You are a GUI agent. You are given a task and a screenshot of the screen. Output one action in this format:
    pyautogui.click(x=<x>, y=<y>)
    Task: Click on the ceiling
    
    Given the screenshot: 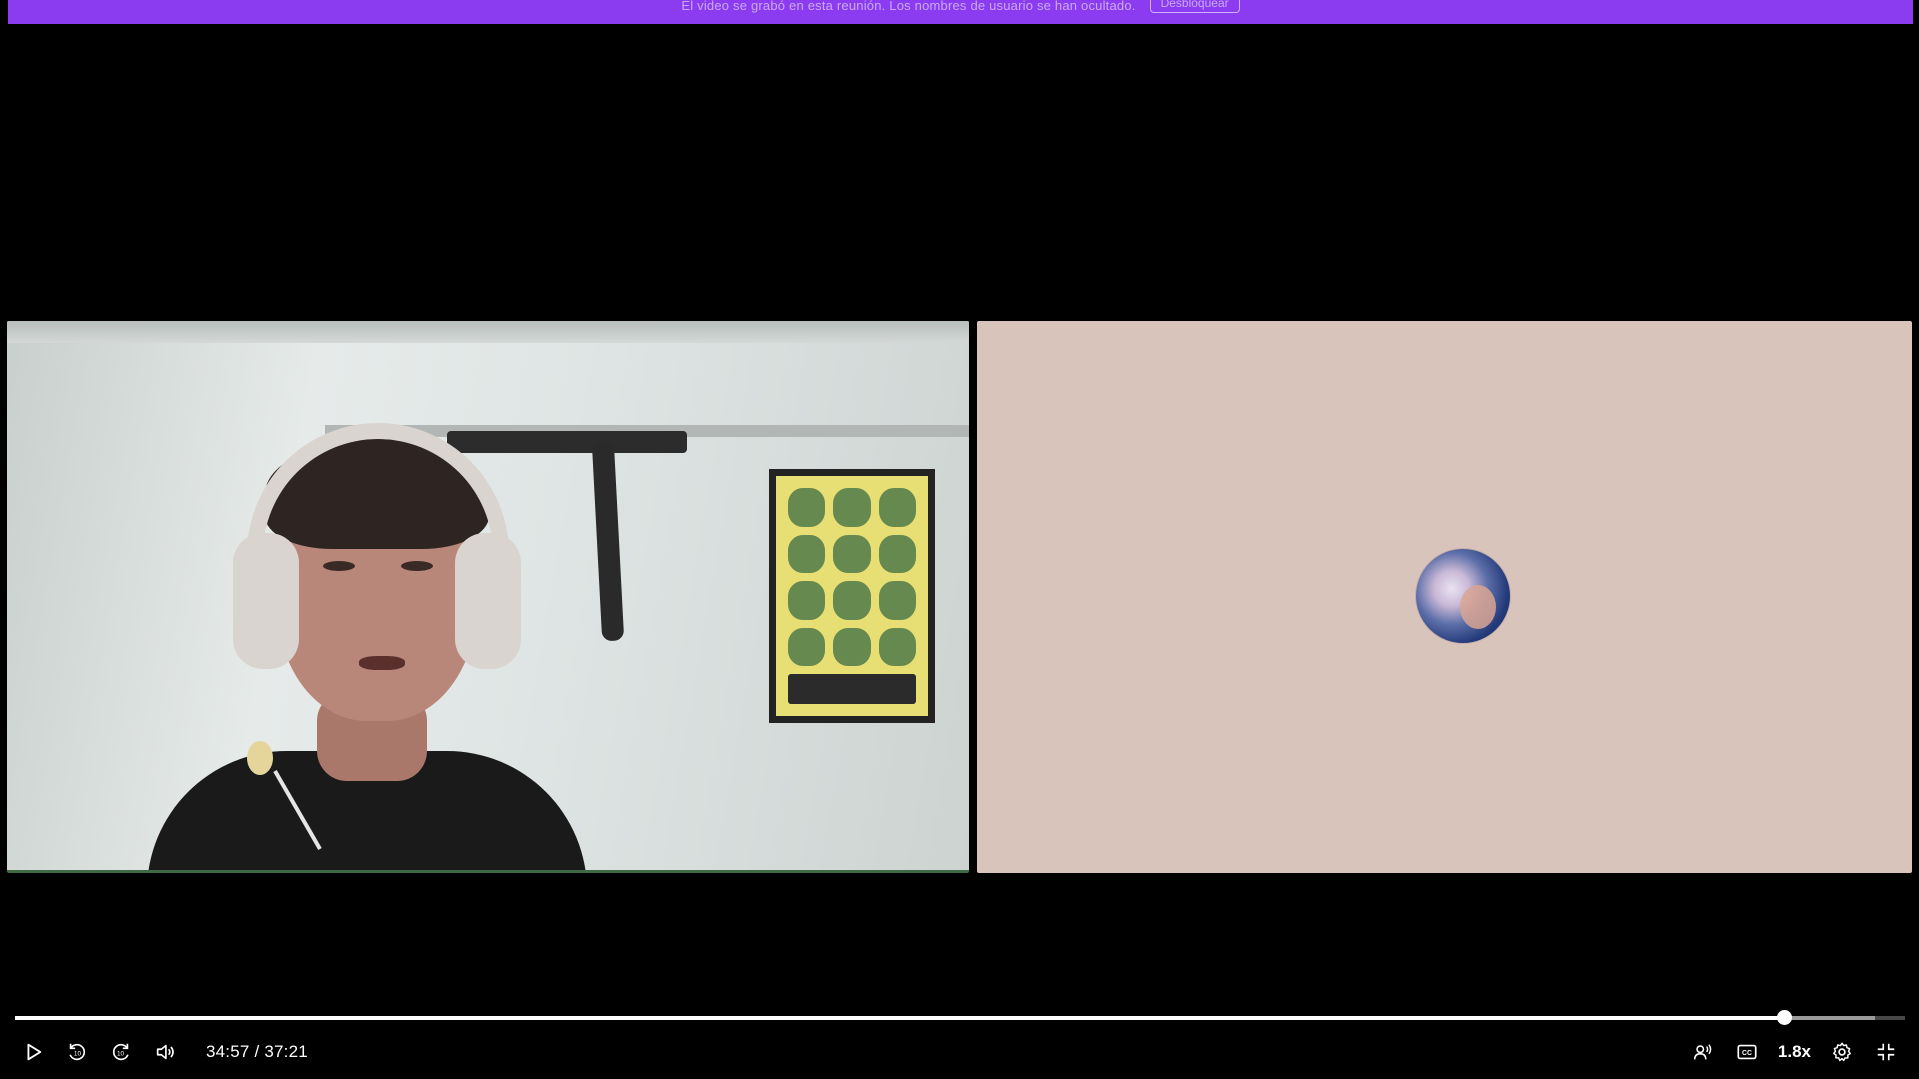 What is the action you would take?
    pyautogui.click(x=488, y=332)
    